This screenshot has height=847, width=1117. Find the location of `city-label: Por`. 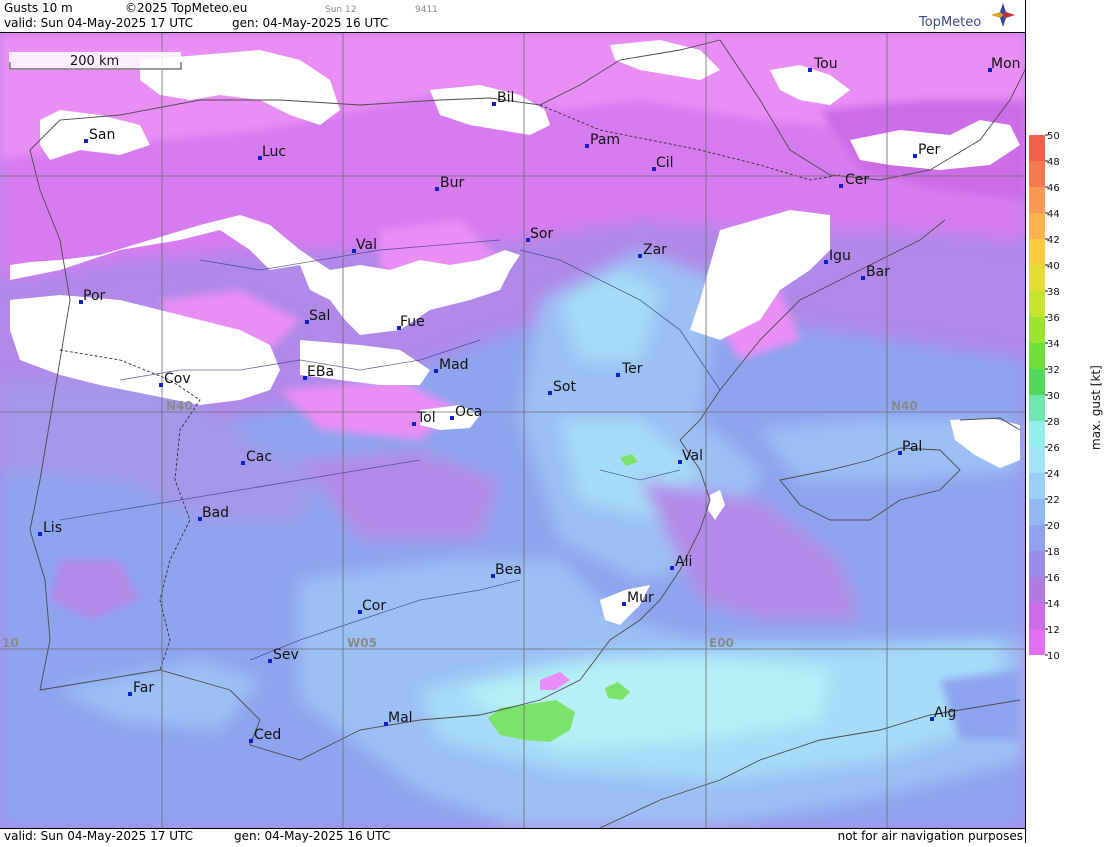

city-label: Por is located at coordinates (94, 296).